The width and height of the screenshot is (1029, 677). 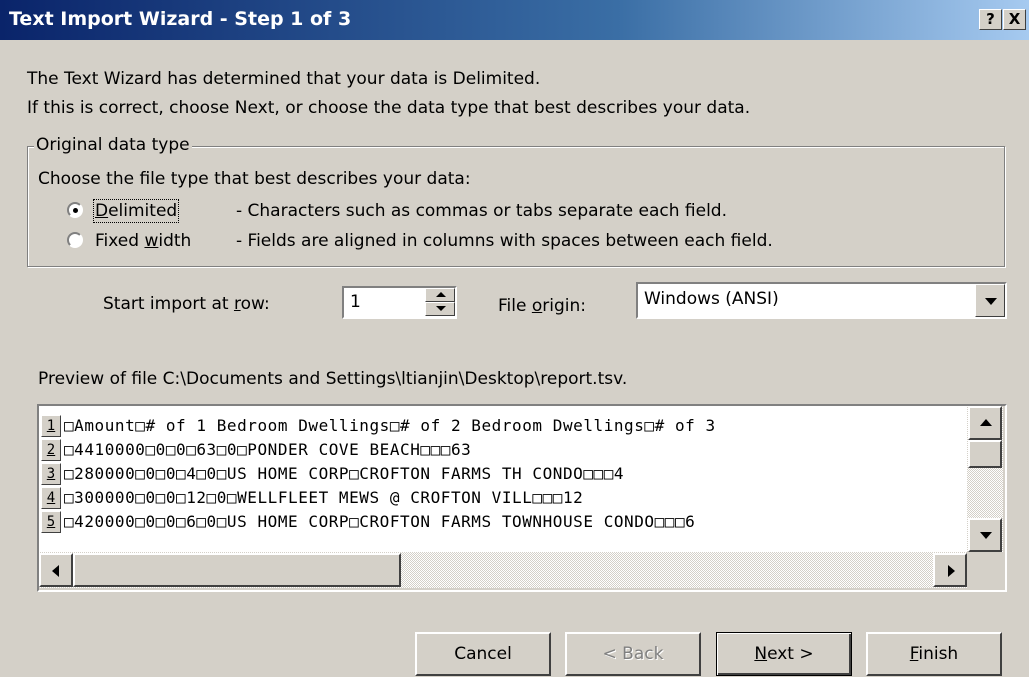 What do you see at coordinates (51, 474) in the screenshot?
I see `row-number: 3` at bounding box center [51, 474].